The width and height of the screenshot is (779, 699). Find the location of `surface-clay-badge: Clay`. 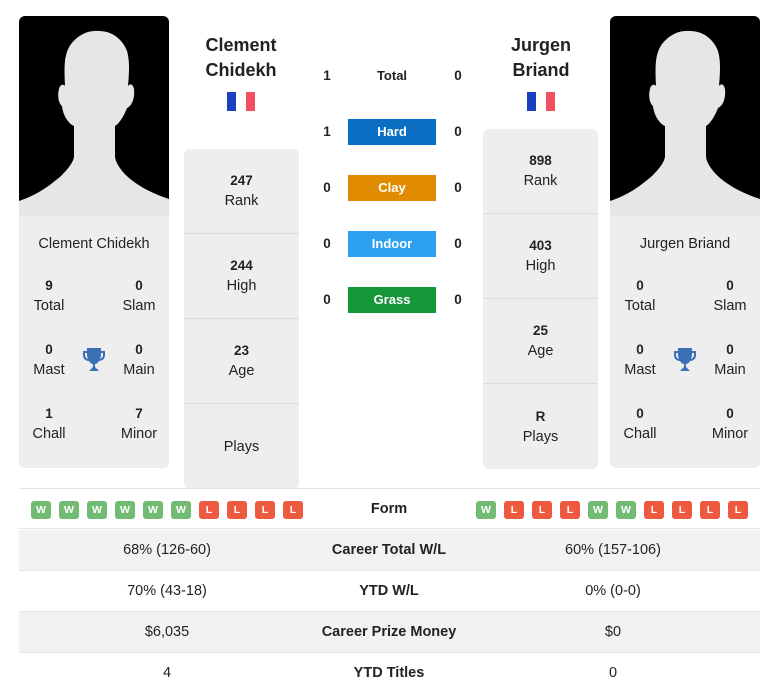

surface-clay-badge: Clay is located at coordinates (392, 188).